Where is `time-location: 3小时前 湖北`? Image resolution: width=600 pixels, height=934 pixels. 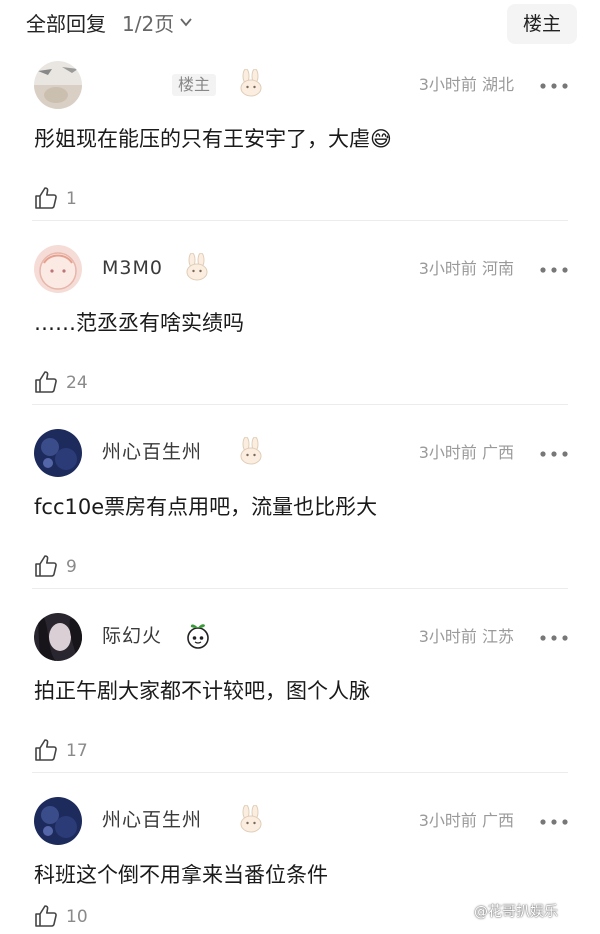
time-location: 3小时前 湖北 is located at coordinates (466, 85).